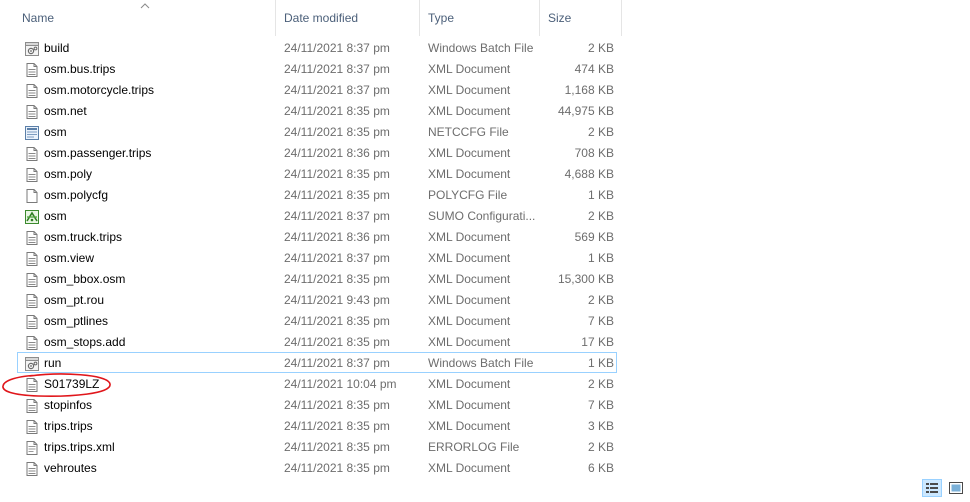 The width and height of the screenshot is (970, 502). What do you see at coordinates (69, 258) in the screenshot?
I see `file-name: osm.view` at bounding box center [69, 258].